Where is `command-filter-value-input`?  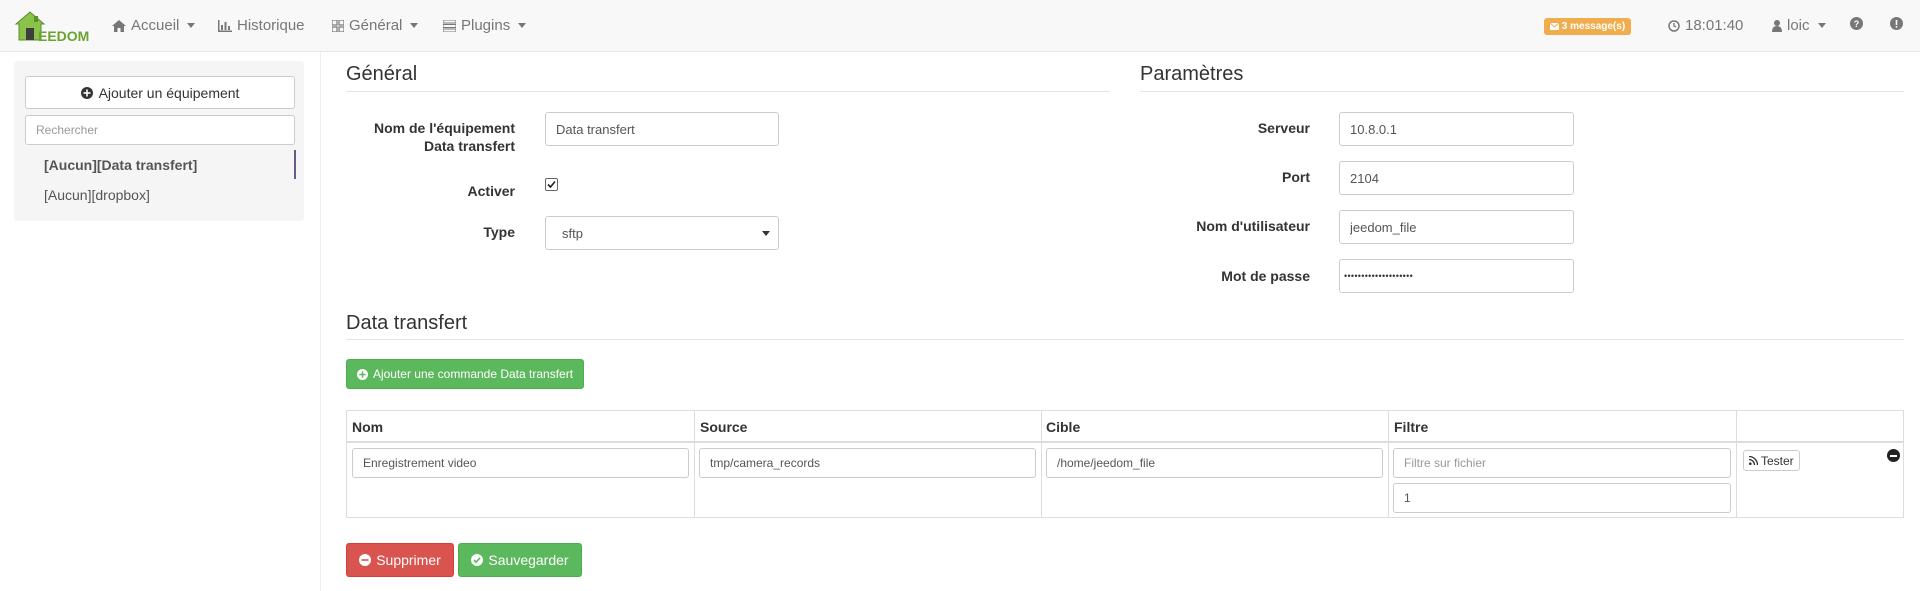
command-filter-value-input is located at coordinates (1562, 498).